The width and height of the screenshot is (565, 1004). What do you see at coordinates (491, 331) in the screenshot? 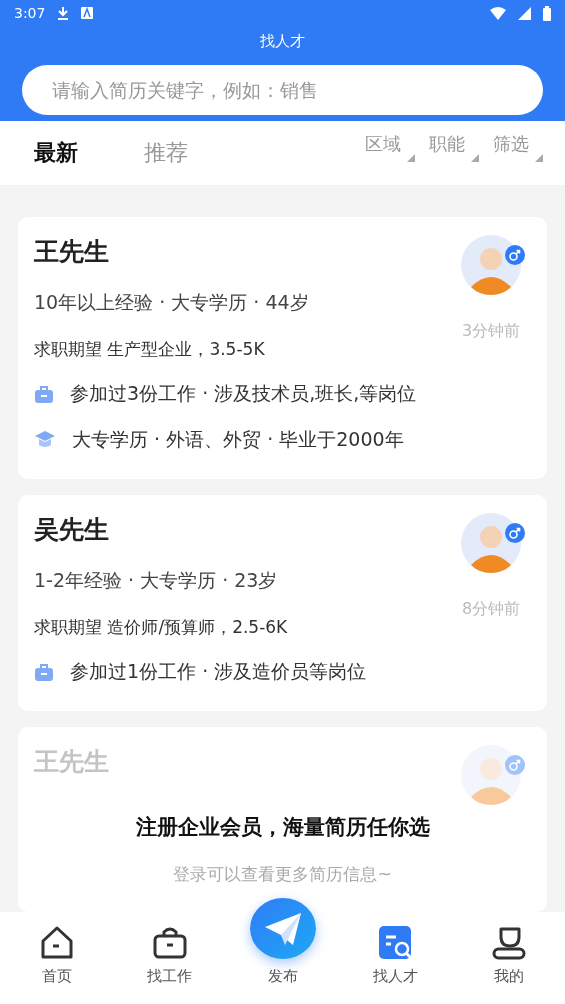
I see `posted-time: 3分钟前` at bounding box center [491, 331].